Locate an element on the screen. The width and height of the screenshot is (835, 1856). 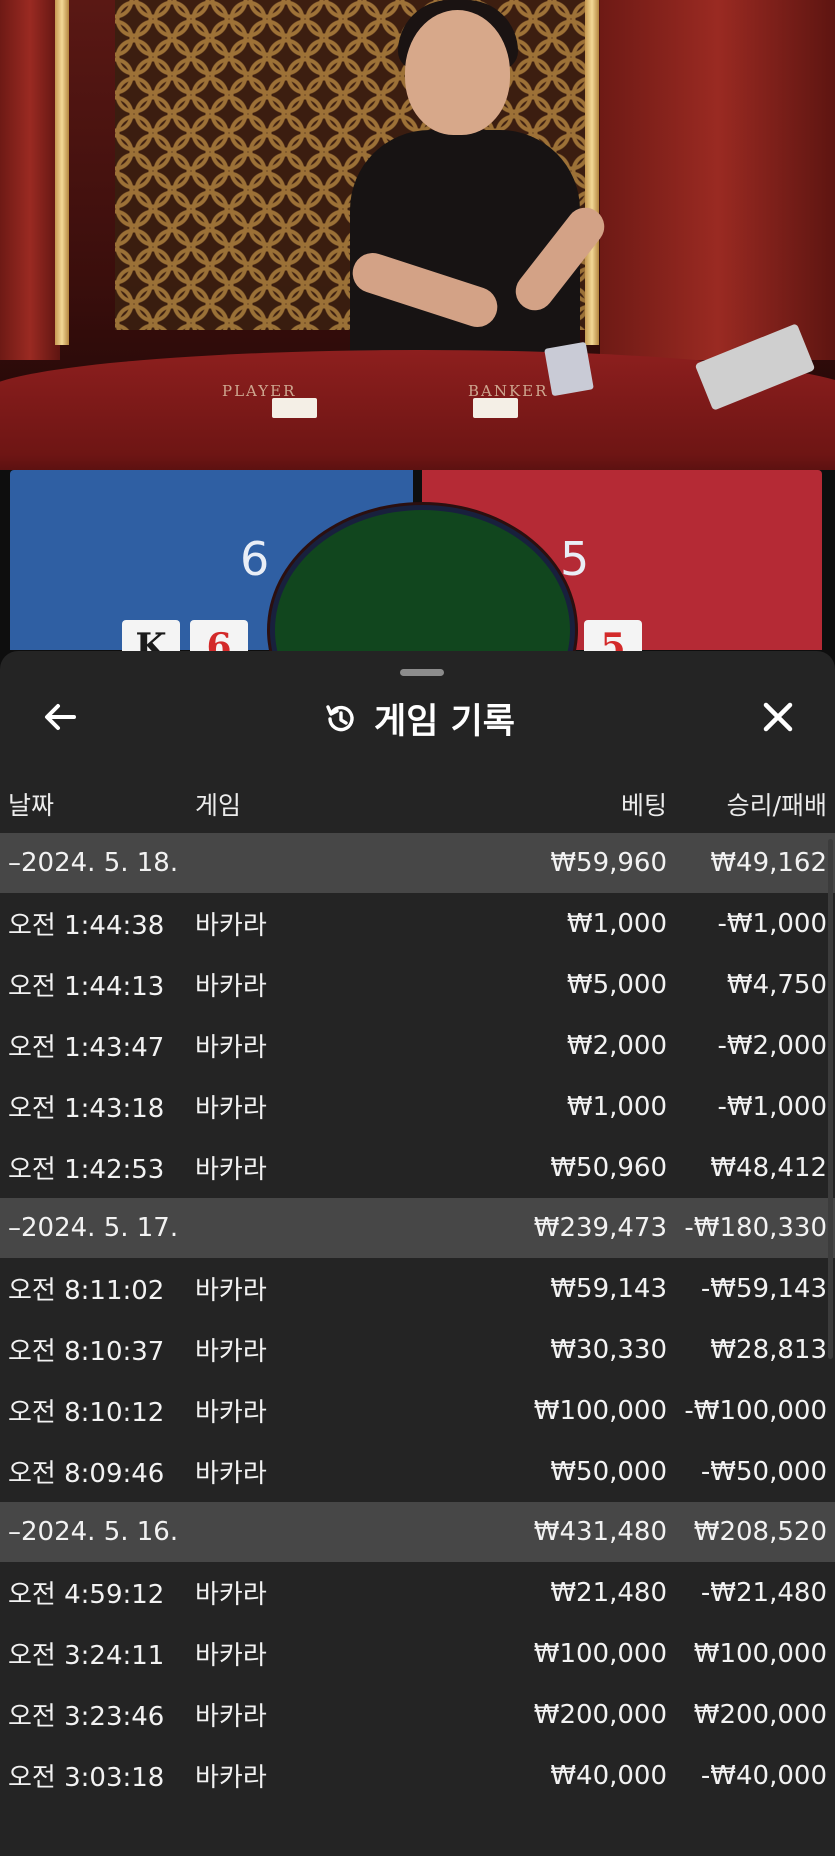
gold-pillar-left is located at coordinates (62, 172).